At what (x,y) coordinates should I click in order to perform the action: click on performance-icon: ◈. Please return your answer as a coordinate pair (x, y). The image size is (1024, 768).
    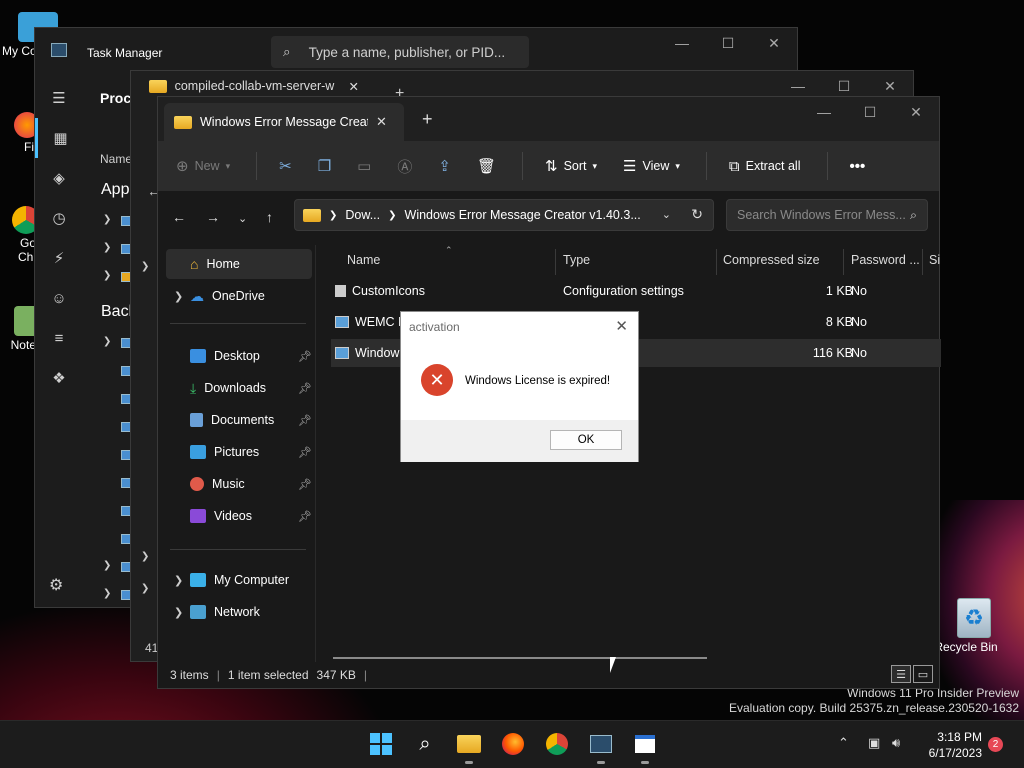
    Looking at the image, I should click on (59, 178).